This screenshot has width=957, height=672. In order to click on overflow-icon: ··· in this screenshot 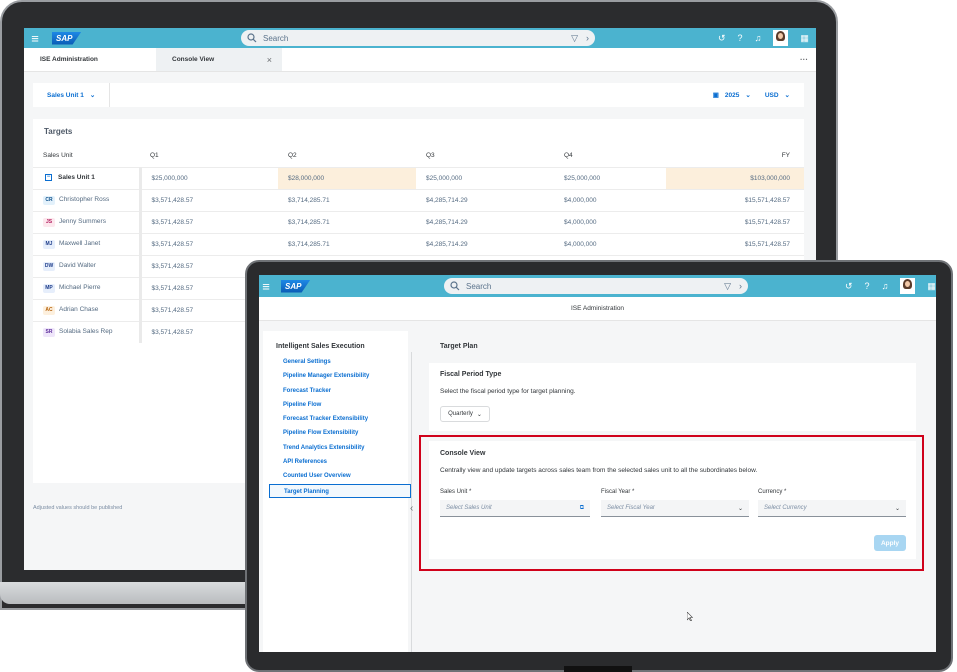, I will do `click(804, 59)`.